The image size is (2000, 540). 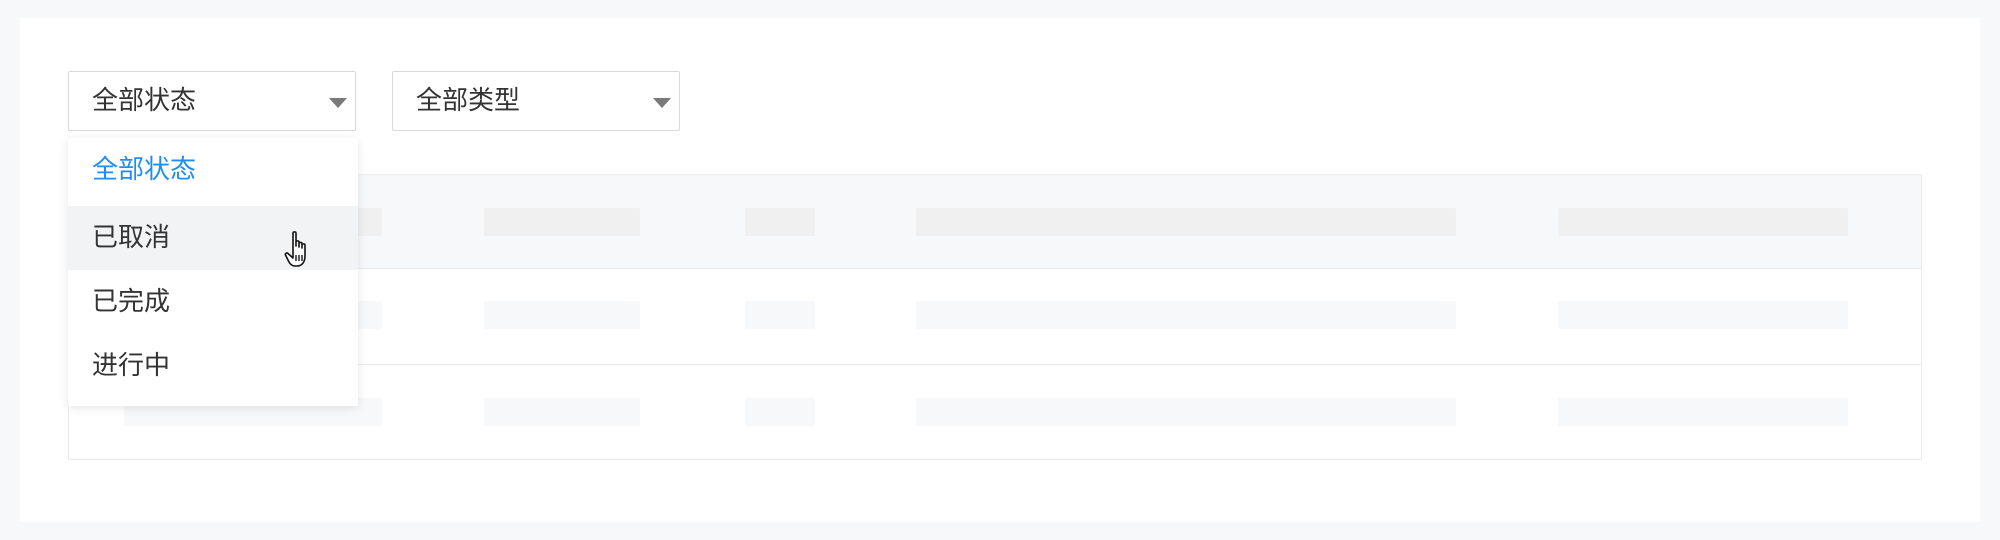 I want to click on status-option-all: 全部状态, so click(x=213, y=170).